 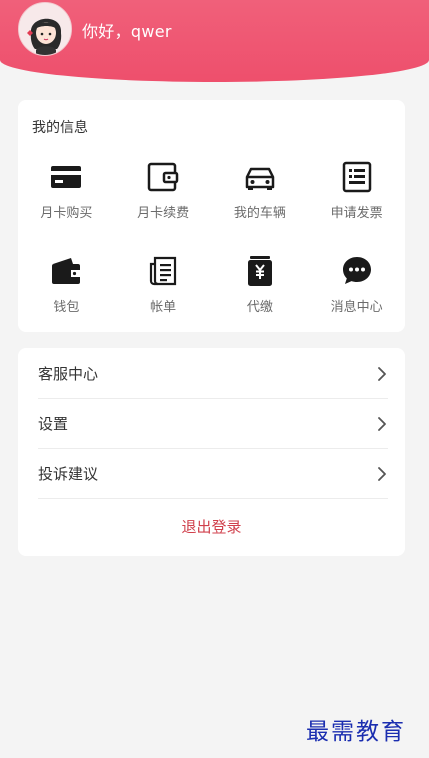 I want to click on grid-item-apply-invoice: 申请发票, so click(x=356, y=194).